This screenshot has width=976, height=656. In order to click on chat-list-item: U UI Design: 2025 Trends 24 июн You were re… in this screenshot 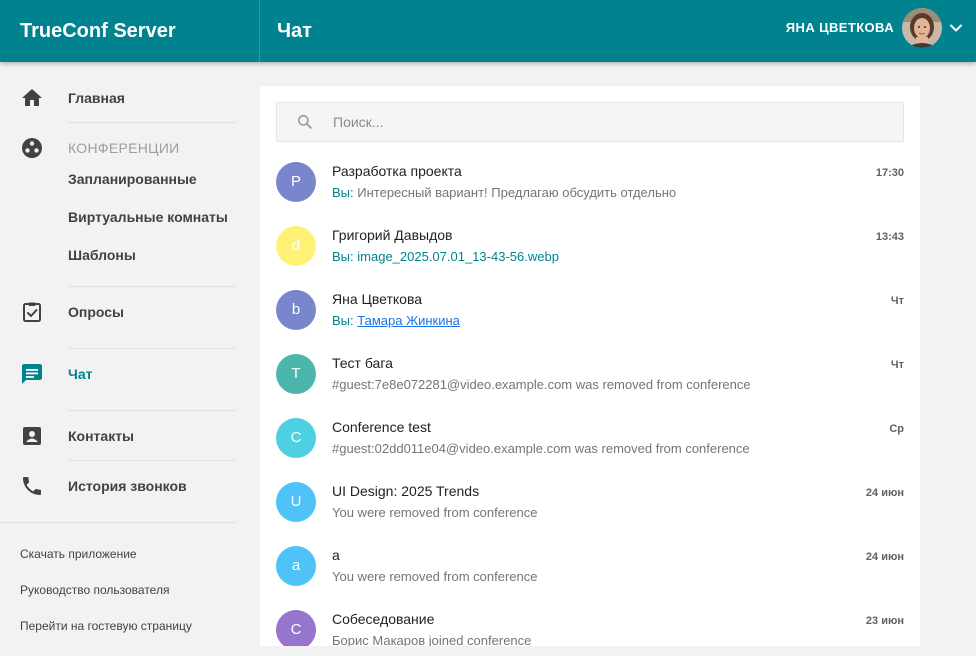, I will do `click(590, 502)`.